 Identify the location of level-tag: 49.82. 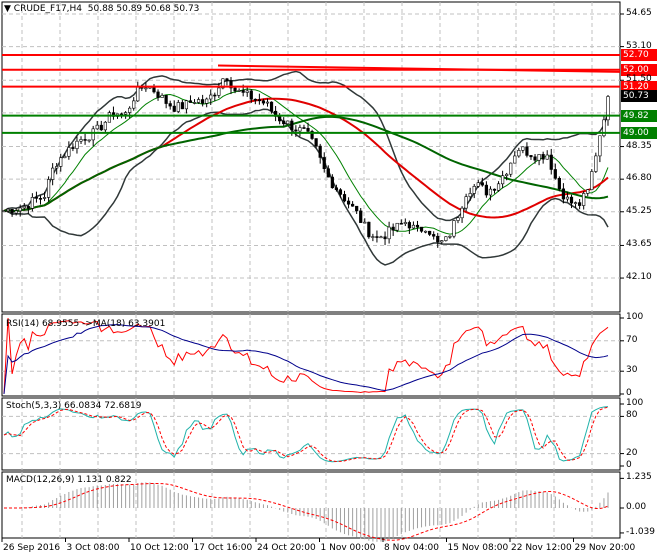
(639, 115).